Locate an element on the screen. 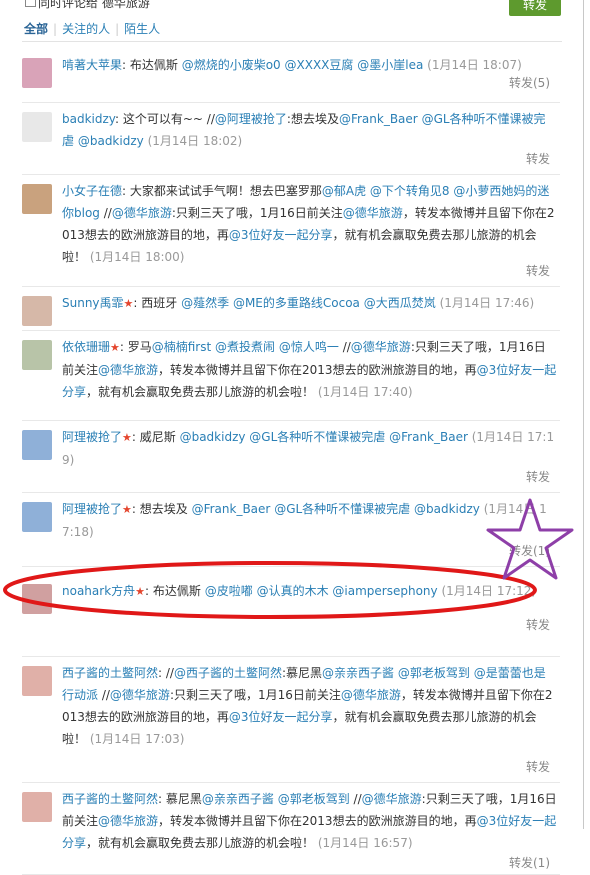 The width and height of the screenshot is (590, 875). mention-link: @ME的多重路线Cocoa is located at coordinates (296, 303).